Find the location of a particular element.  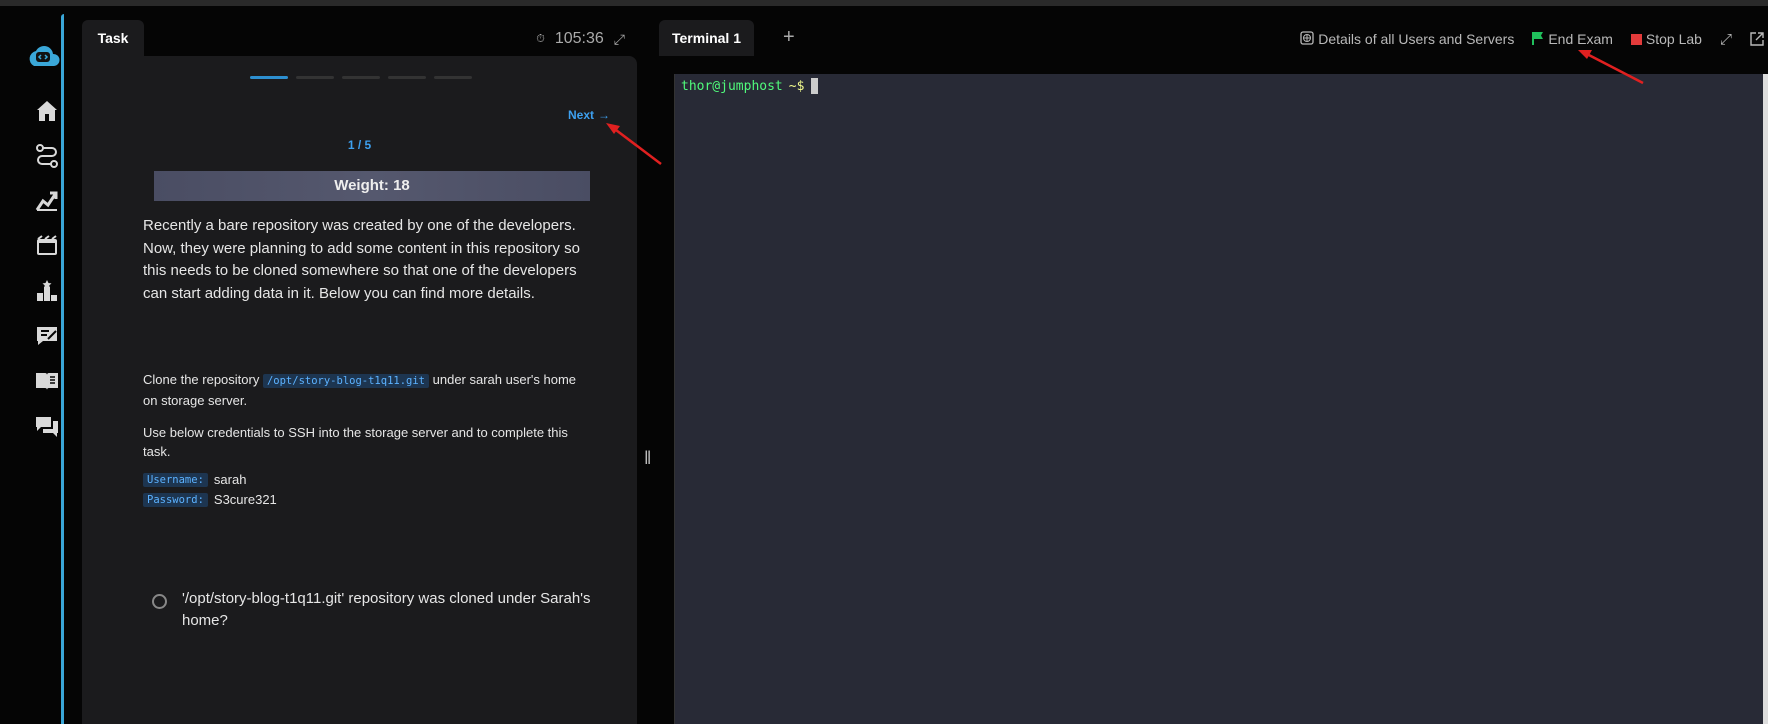

password-value: S3cure321 is located at coordinates (245, 499).